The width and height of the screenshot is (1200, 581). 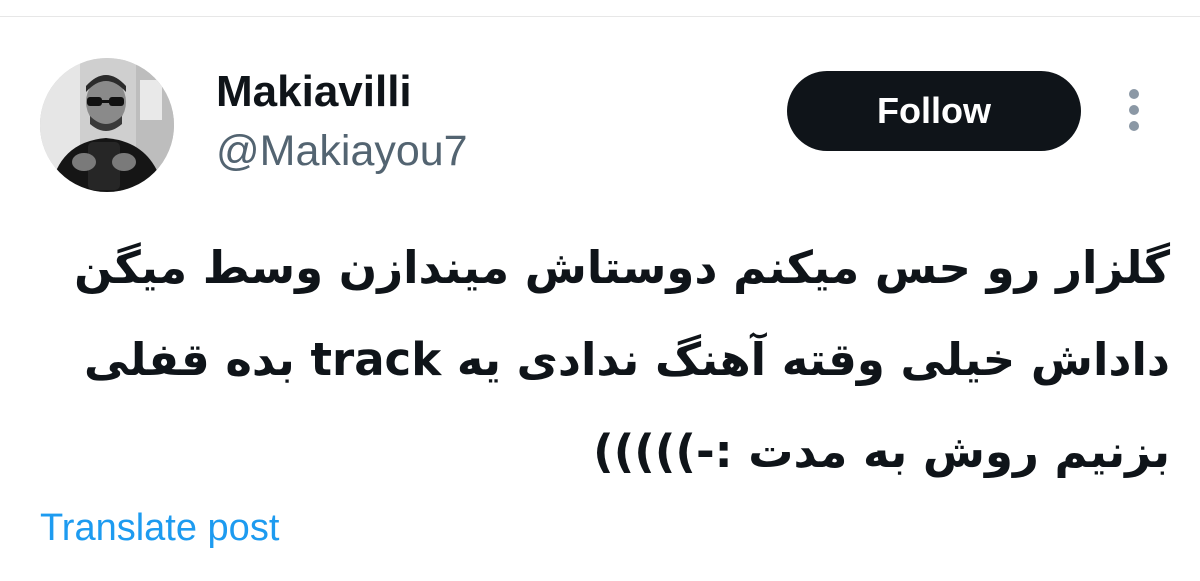 I want to click on avatar-photo, so click(x=107, y=125).